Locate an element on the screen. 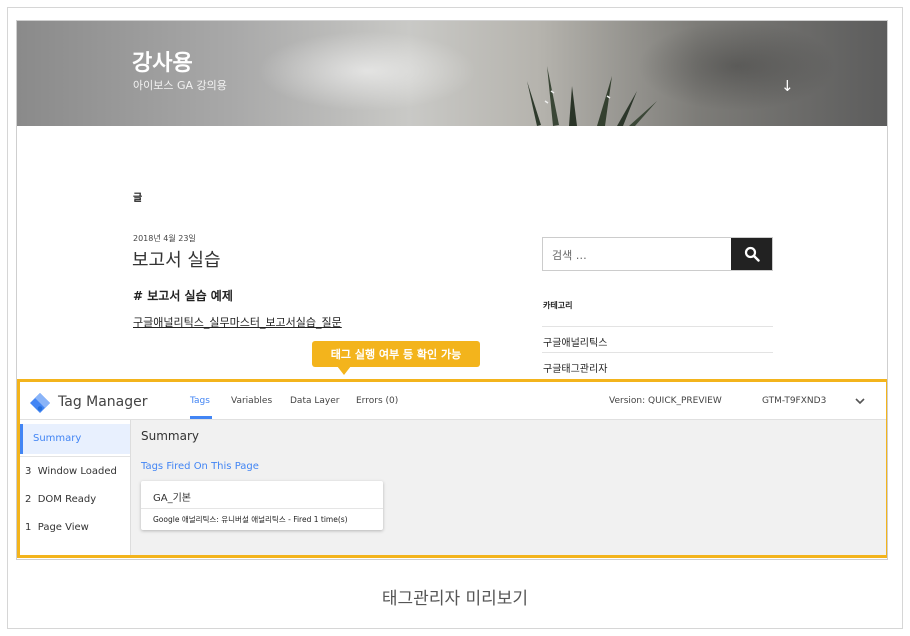 This screenshot has width=910, height=636. tag-name: GA_기본 is located at coordinates (172, 498).